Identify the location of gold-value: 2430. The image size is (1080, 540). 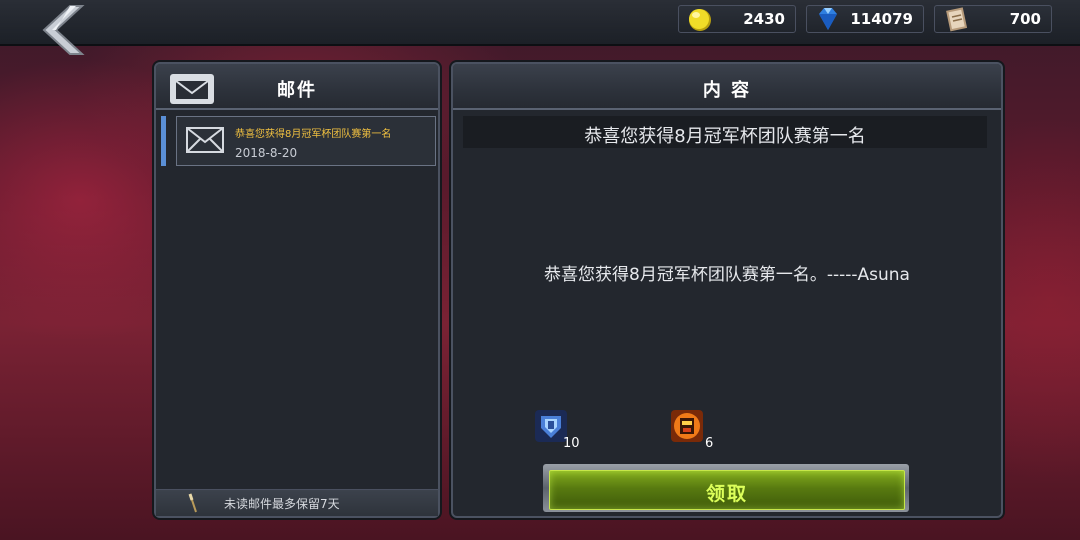
(764, 19).